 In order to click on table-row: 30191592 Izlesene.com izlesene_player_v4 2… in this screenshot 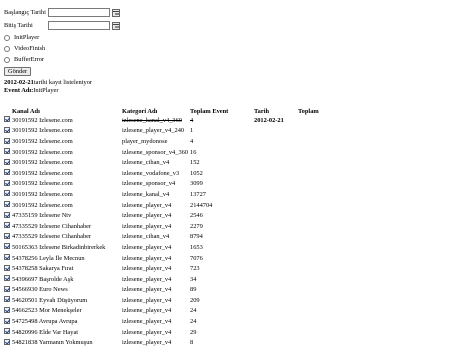, I will do `click(171, 205)`.